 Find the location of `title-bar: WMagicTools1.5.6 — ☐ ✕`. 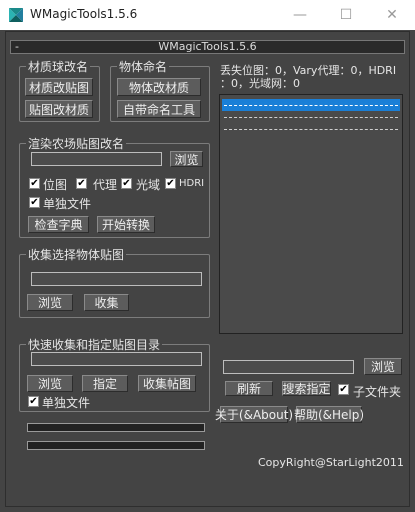

title-bar: WMagicTools1.5.6 — ☐ ✕ is located at coordinates (207, 15).